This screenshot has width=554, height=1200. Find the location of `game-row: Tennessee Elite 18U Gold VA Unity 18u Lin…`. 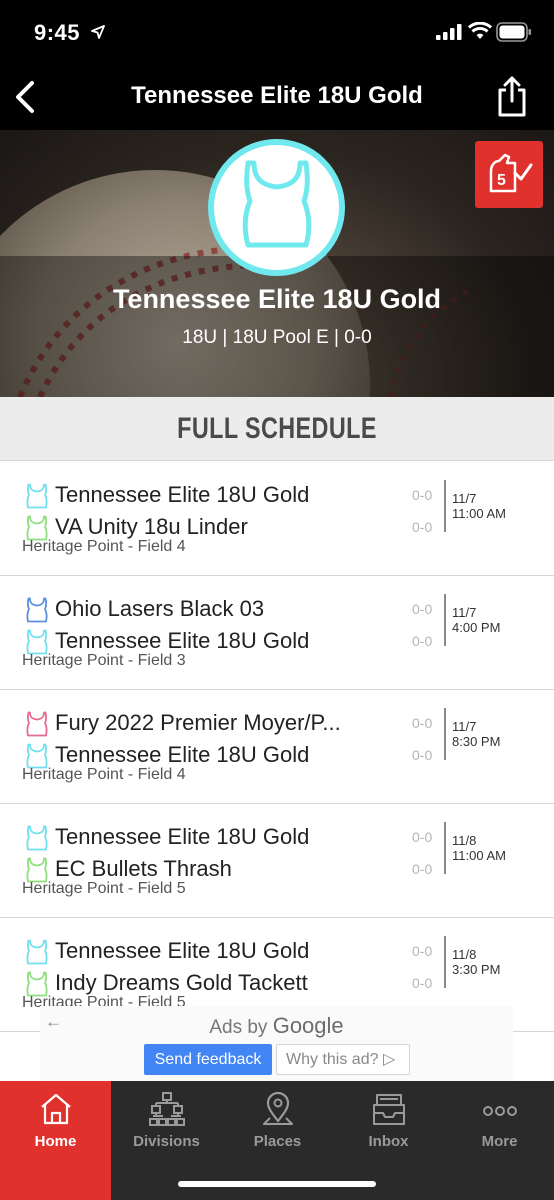

game-row: Tennessee Elite 18U Gold VA Unity 18u Lin… is located at coordinates (277, 519).